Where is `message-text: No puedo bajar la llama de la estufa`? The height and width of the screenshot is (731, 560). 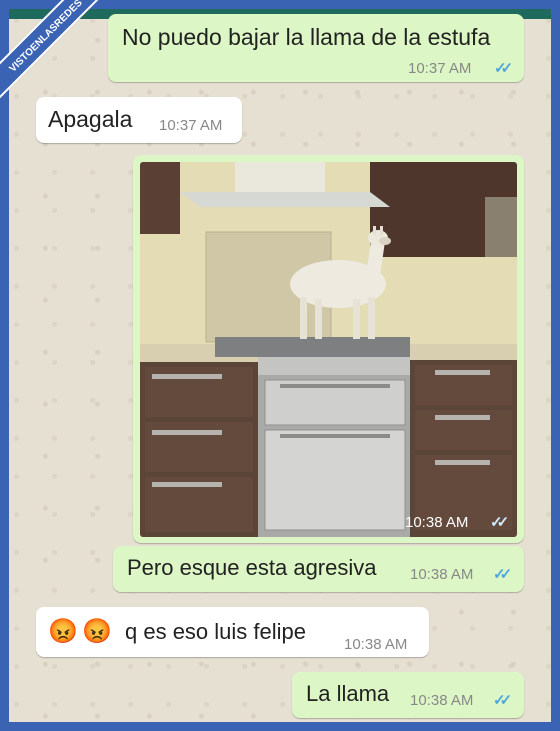
message-text: No puedo bajar la llama de la estufa is located at coordinates (306, 37).